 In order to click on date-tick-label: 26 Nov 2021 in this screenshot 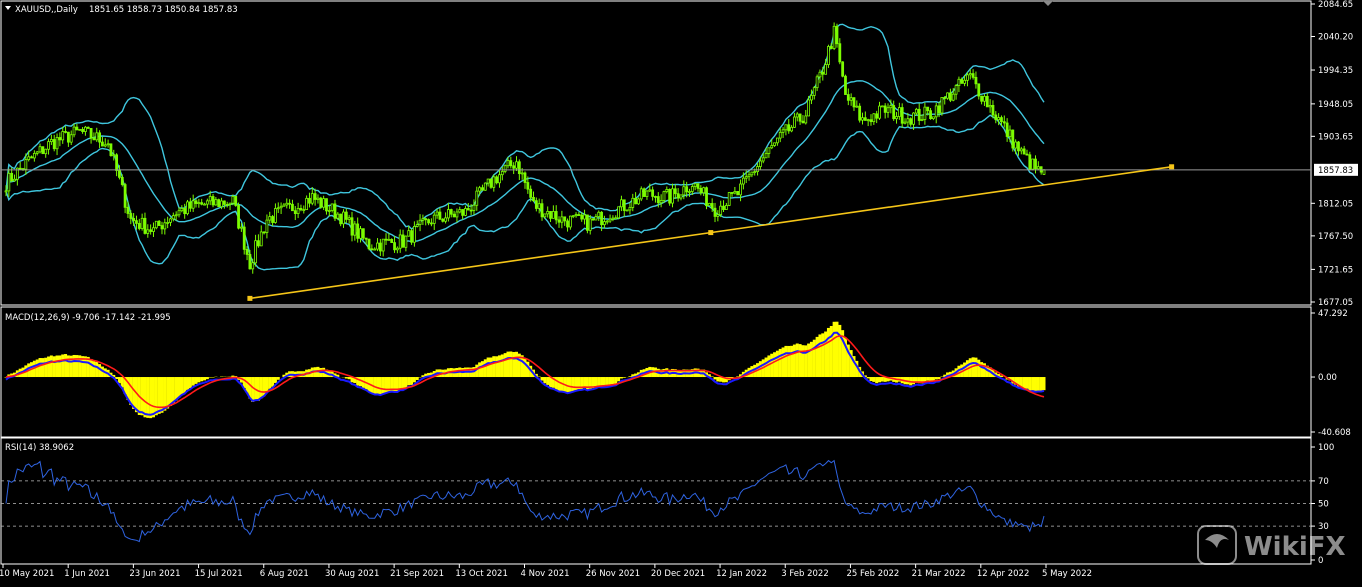, I will do `click(613, 574)`.